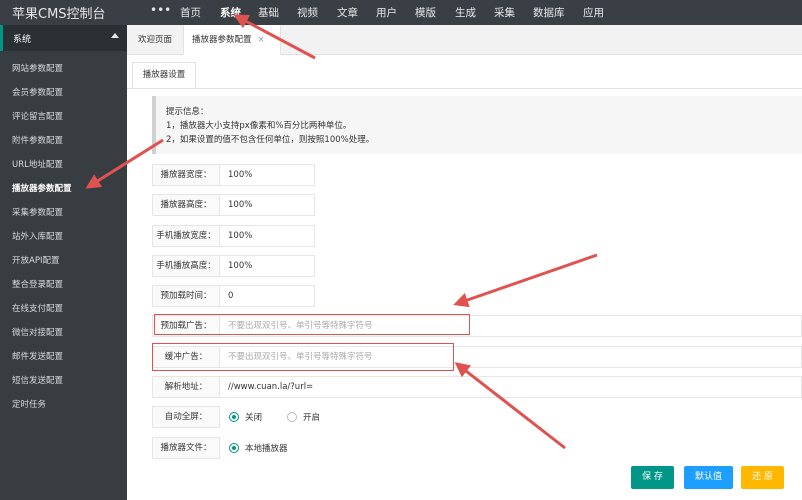  I want to click on autofull-off-label: 关闭, so click(254, 418).